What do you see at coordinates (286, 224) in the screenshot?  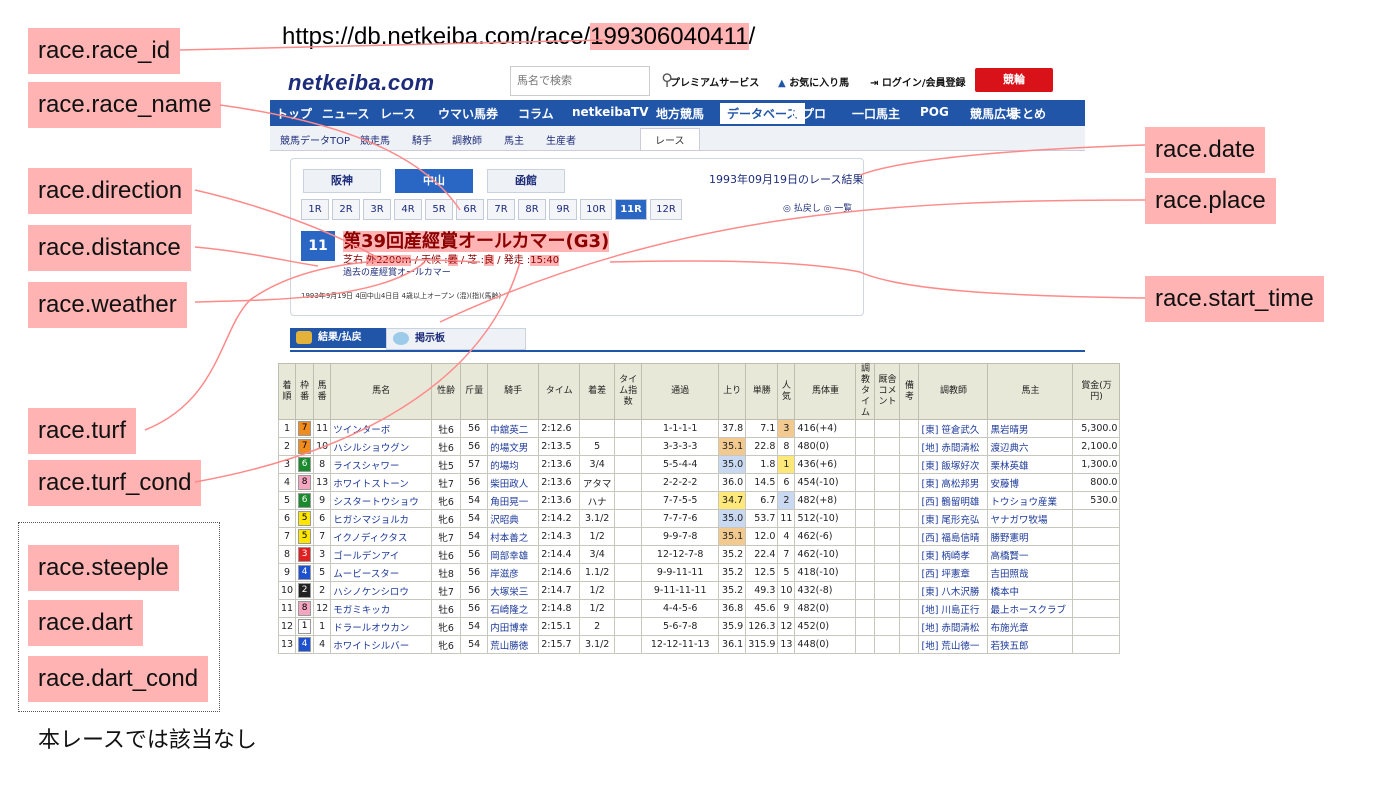 I see `connector-direction` at bounding box center [286, 224].